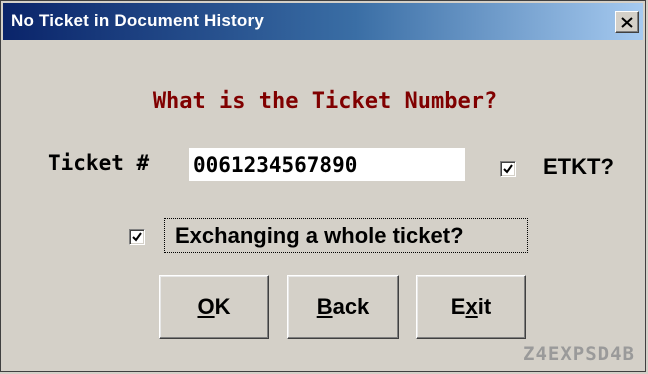 The height and width of the screenshot is (374, 648). I want to click on ok-mnemonic: O, so click(206, 306).